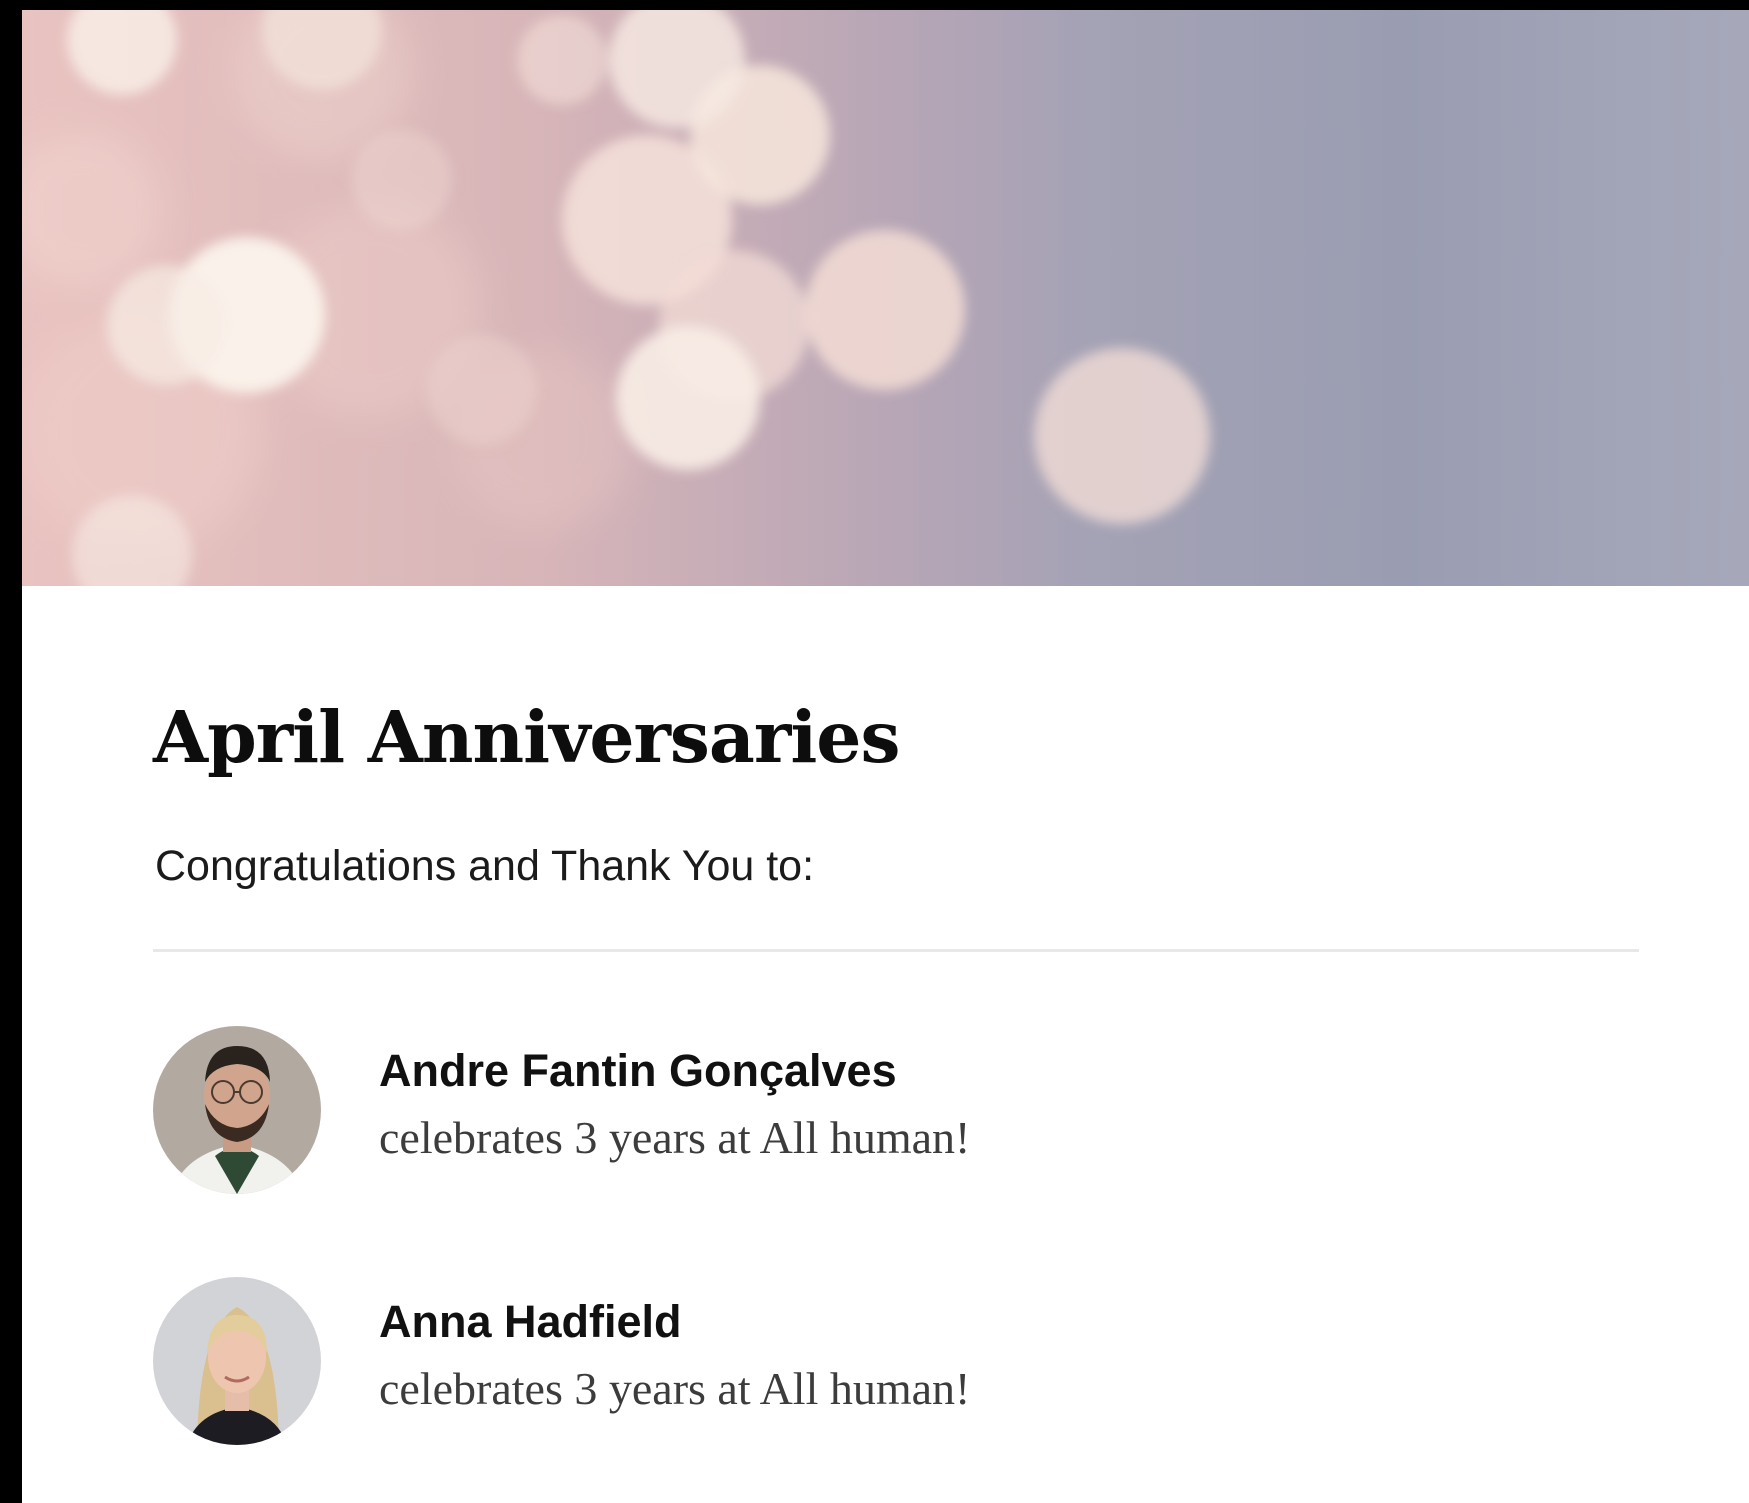  I want to click on person-name: Anna Hadfield, so click(530, 1321).